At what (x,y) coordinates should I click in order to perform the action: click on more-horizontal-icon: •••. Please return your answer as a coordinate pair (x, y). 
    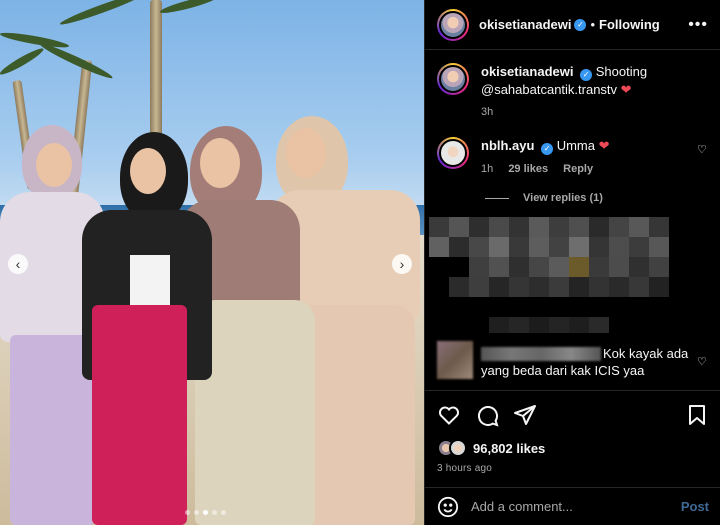
    Looking at the image, I should click on (698, 25).